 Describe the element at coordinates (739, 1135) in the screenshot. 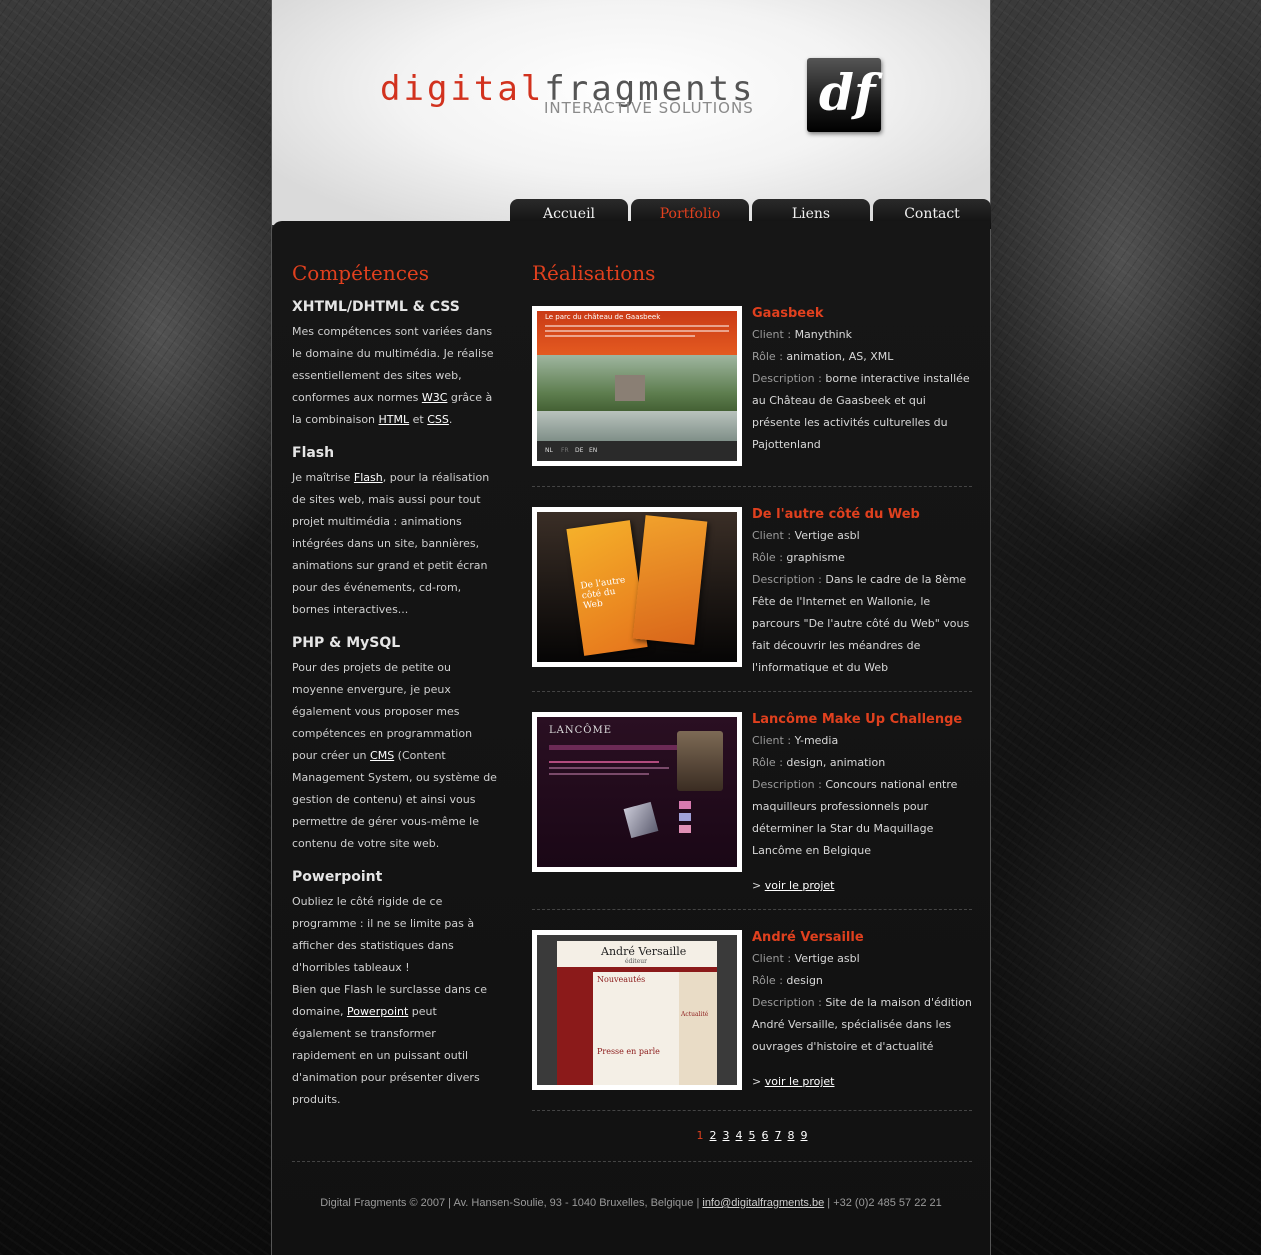

I see `page-link: 4` at that location.